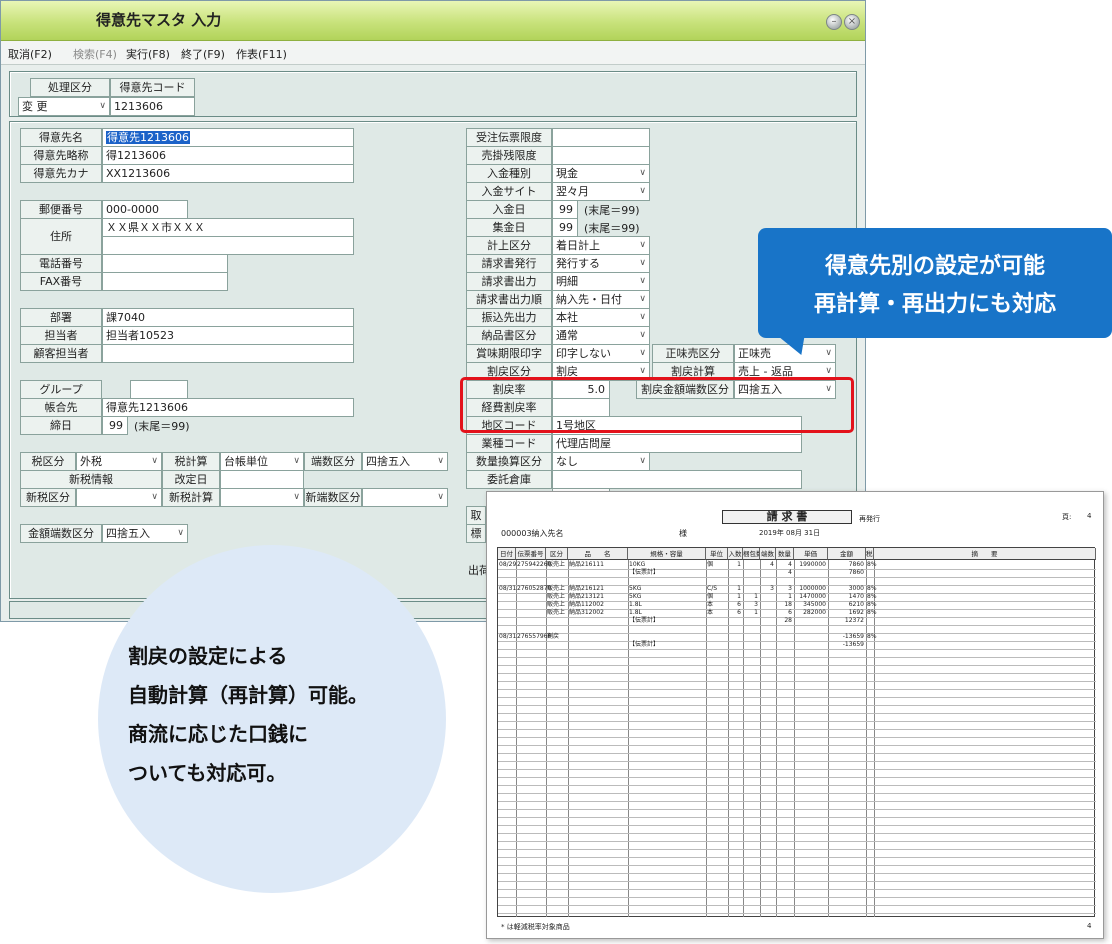  I want to click on menu-execute: 実行(F8), so click(148, 54).